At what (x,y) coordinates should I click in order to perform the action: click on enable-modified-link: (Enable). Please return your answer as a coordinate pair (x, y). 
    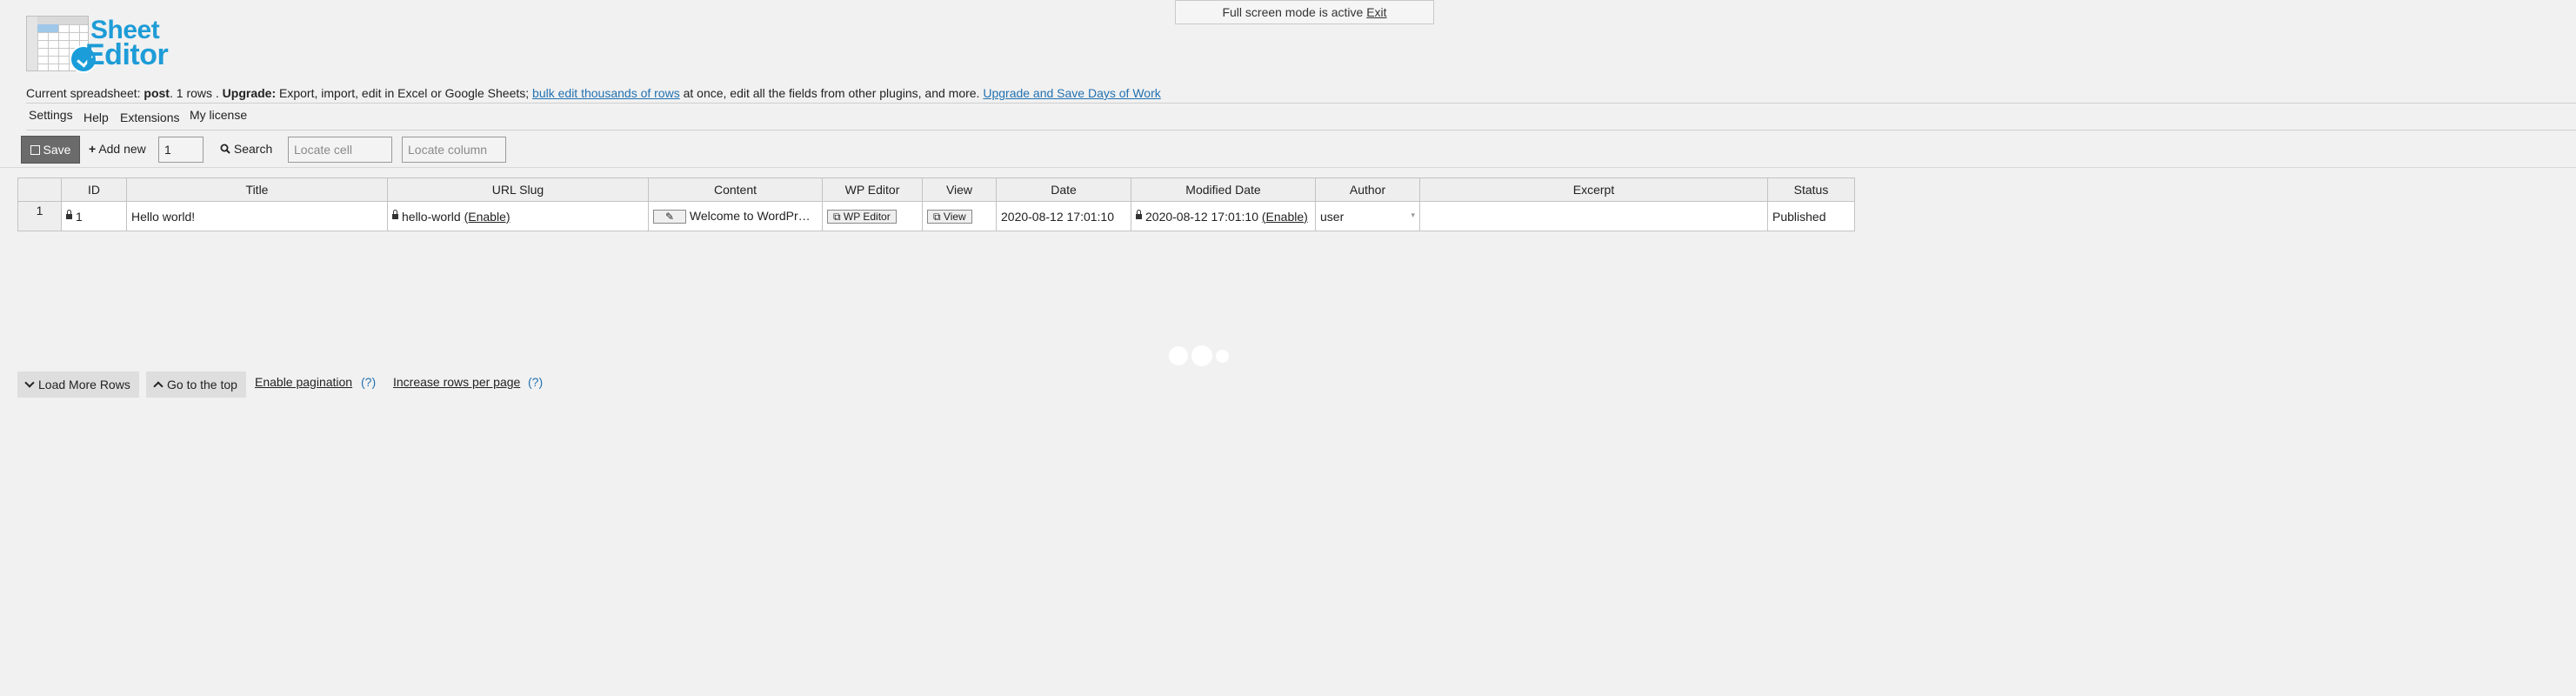
    Looking at the image, I should click on (1285, 217).